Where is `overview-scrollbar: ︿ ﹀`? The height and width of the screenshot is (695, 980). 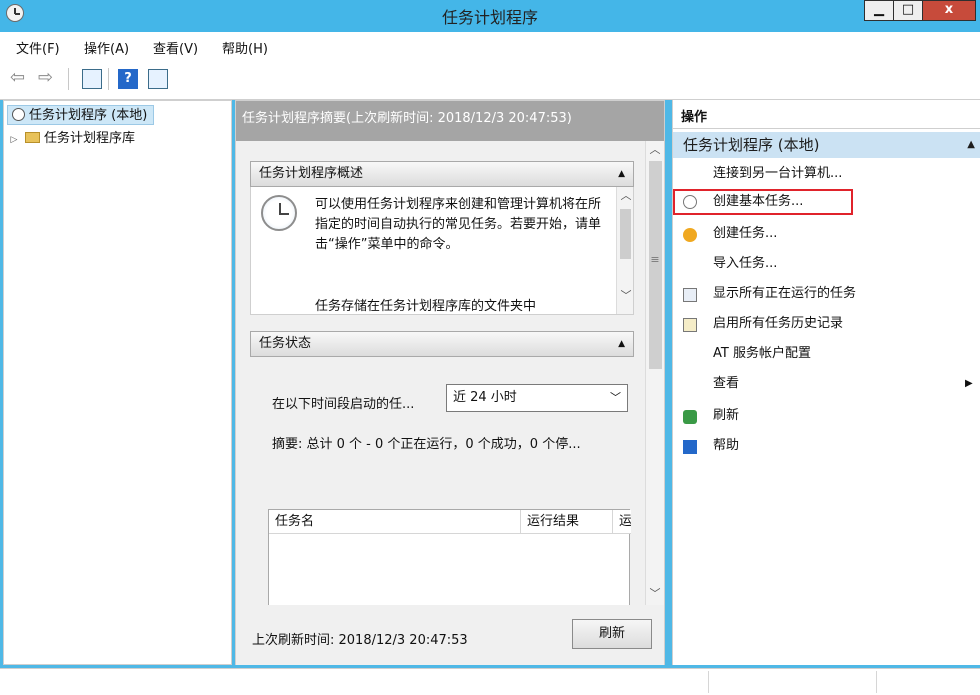 overview-scrollbar: ︿ ﹀ is located at coordinates (624, 250).